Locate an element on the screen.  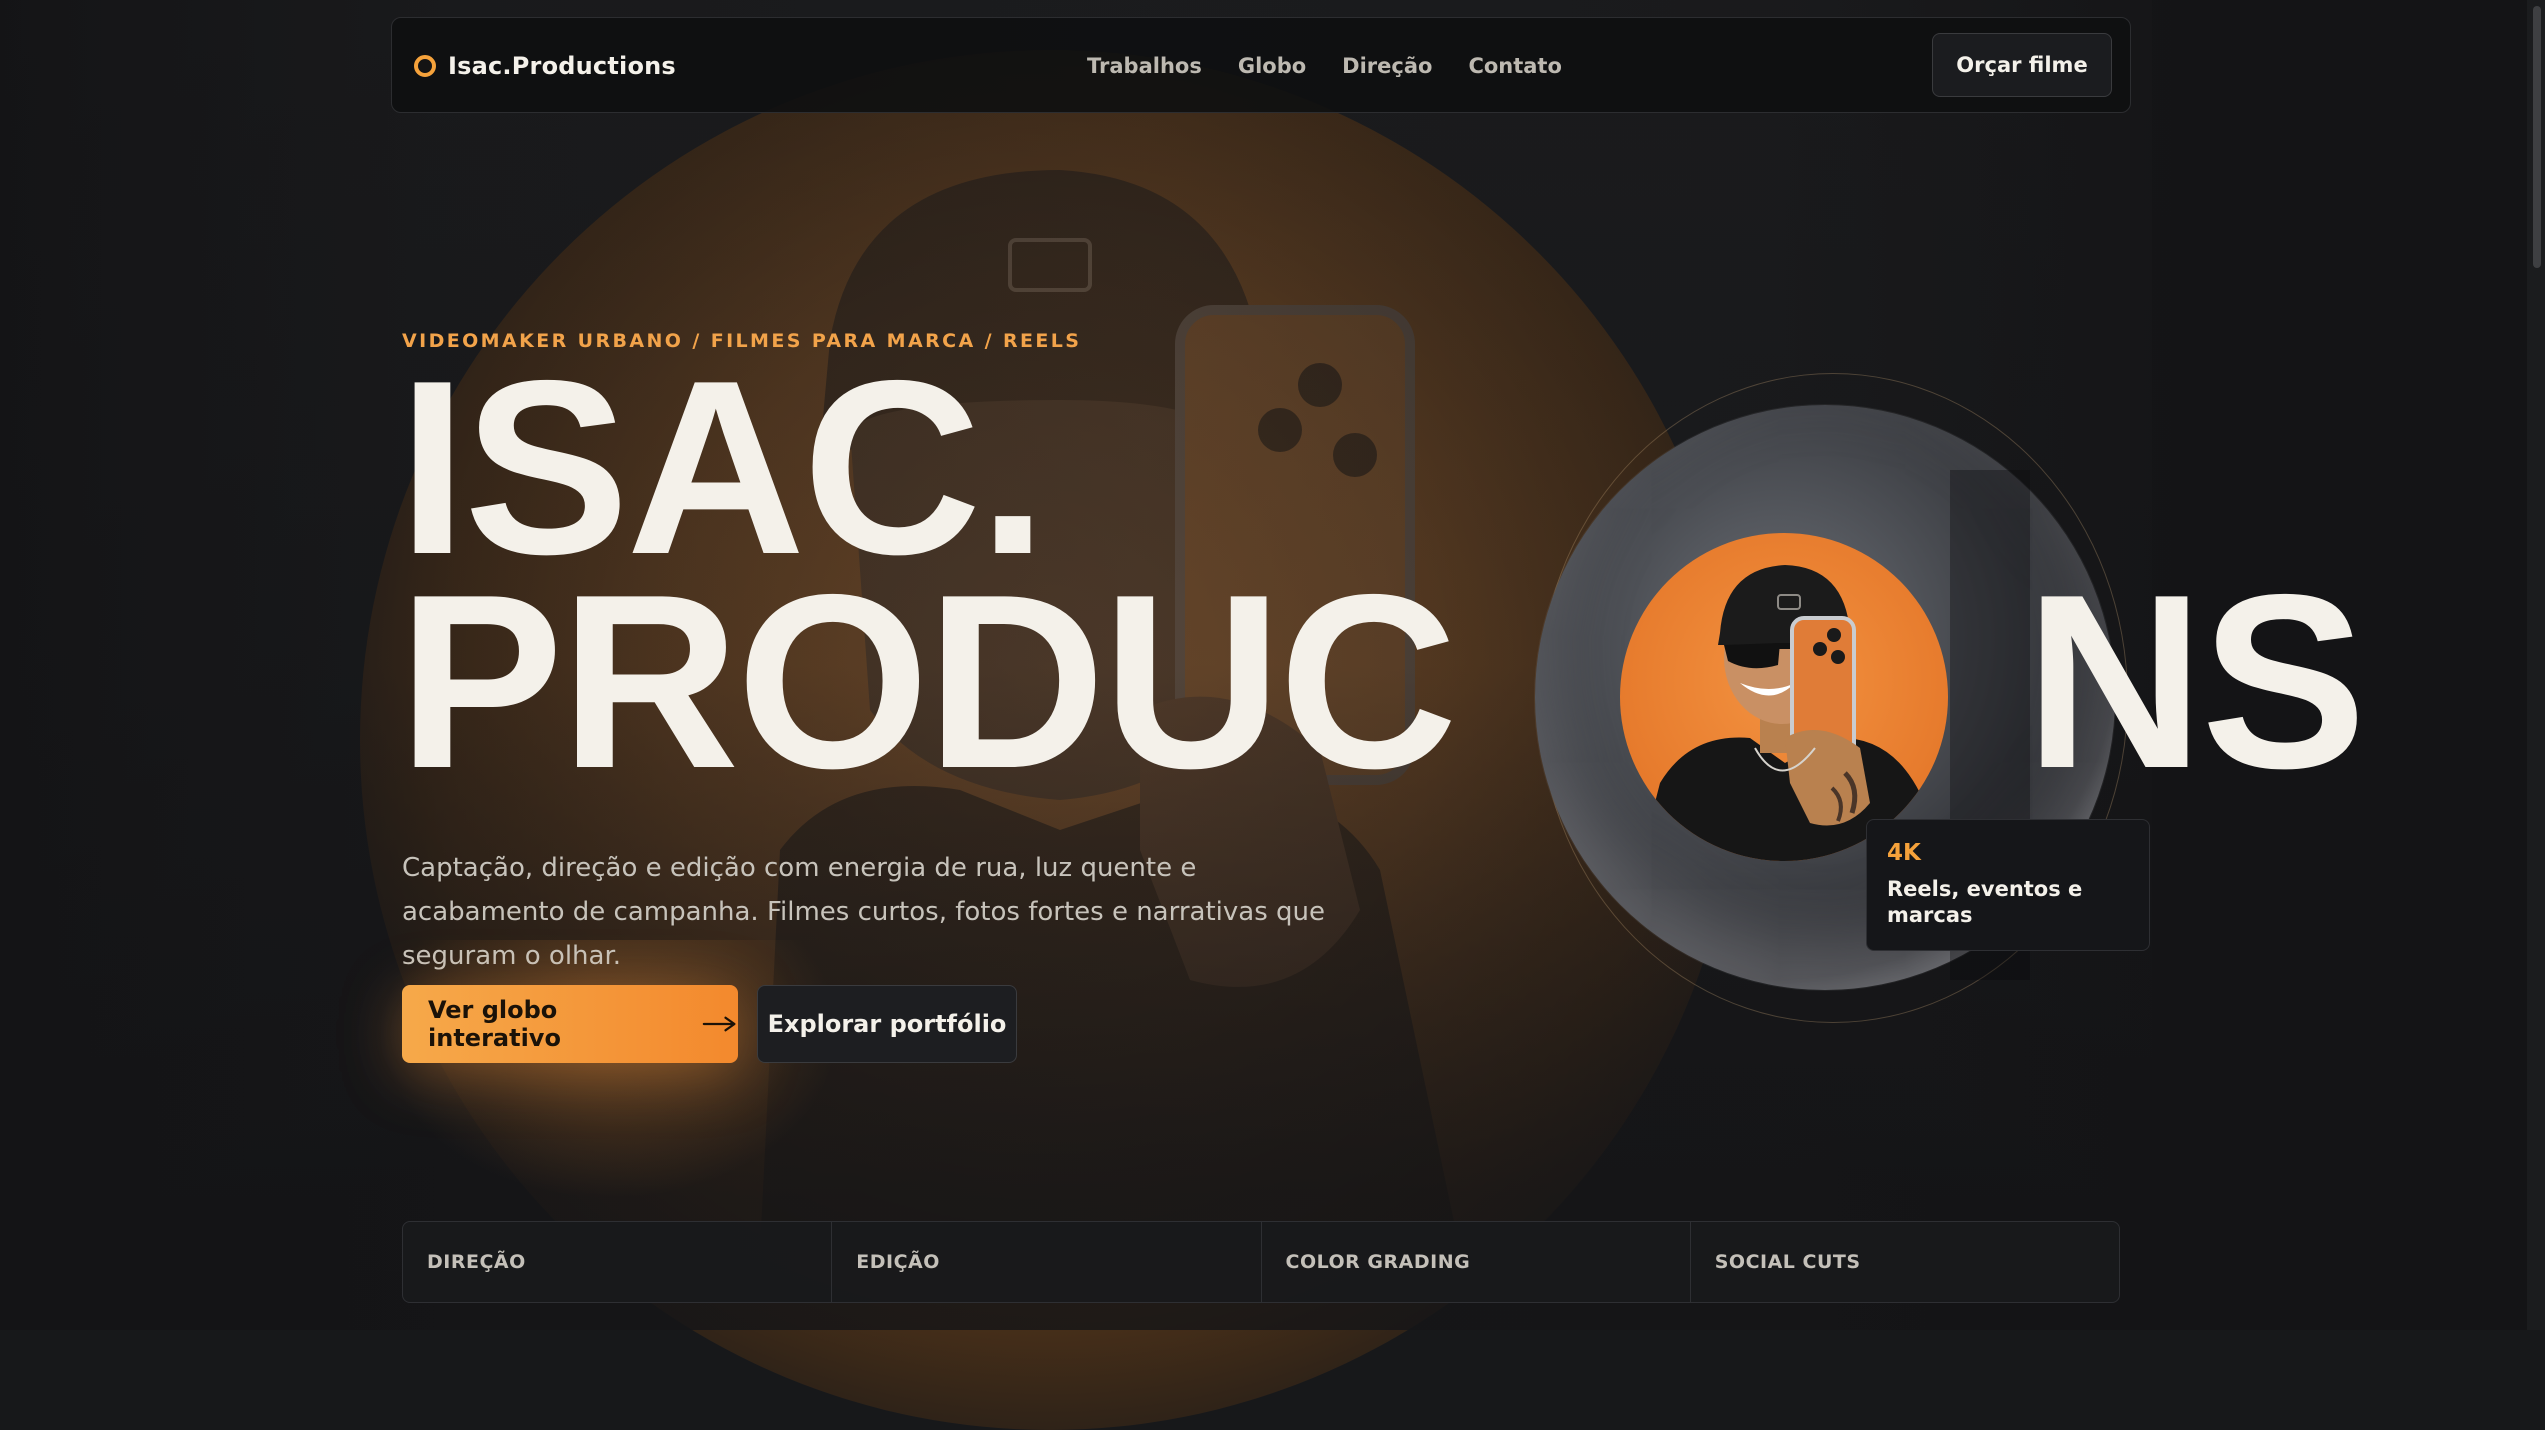
nav-link-globo: Globo is located at coordinates (1272, 66).